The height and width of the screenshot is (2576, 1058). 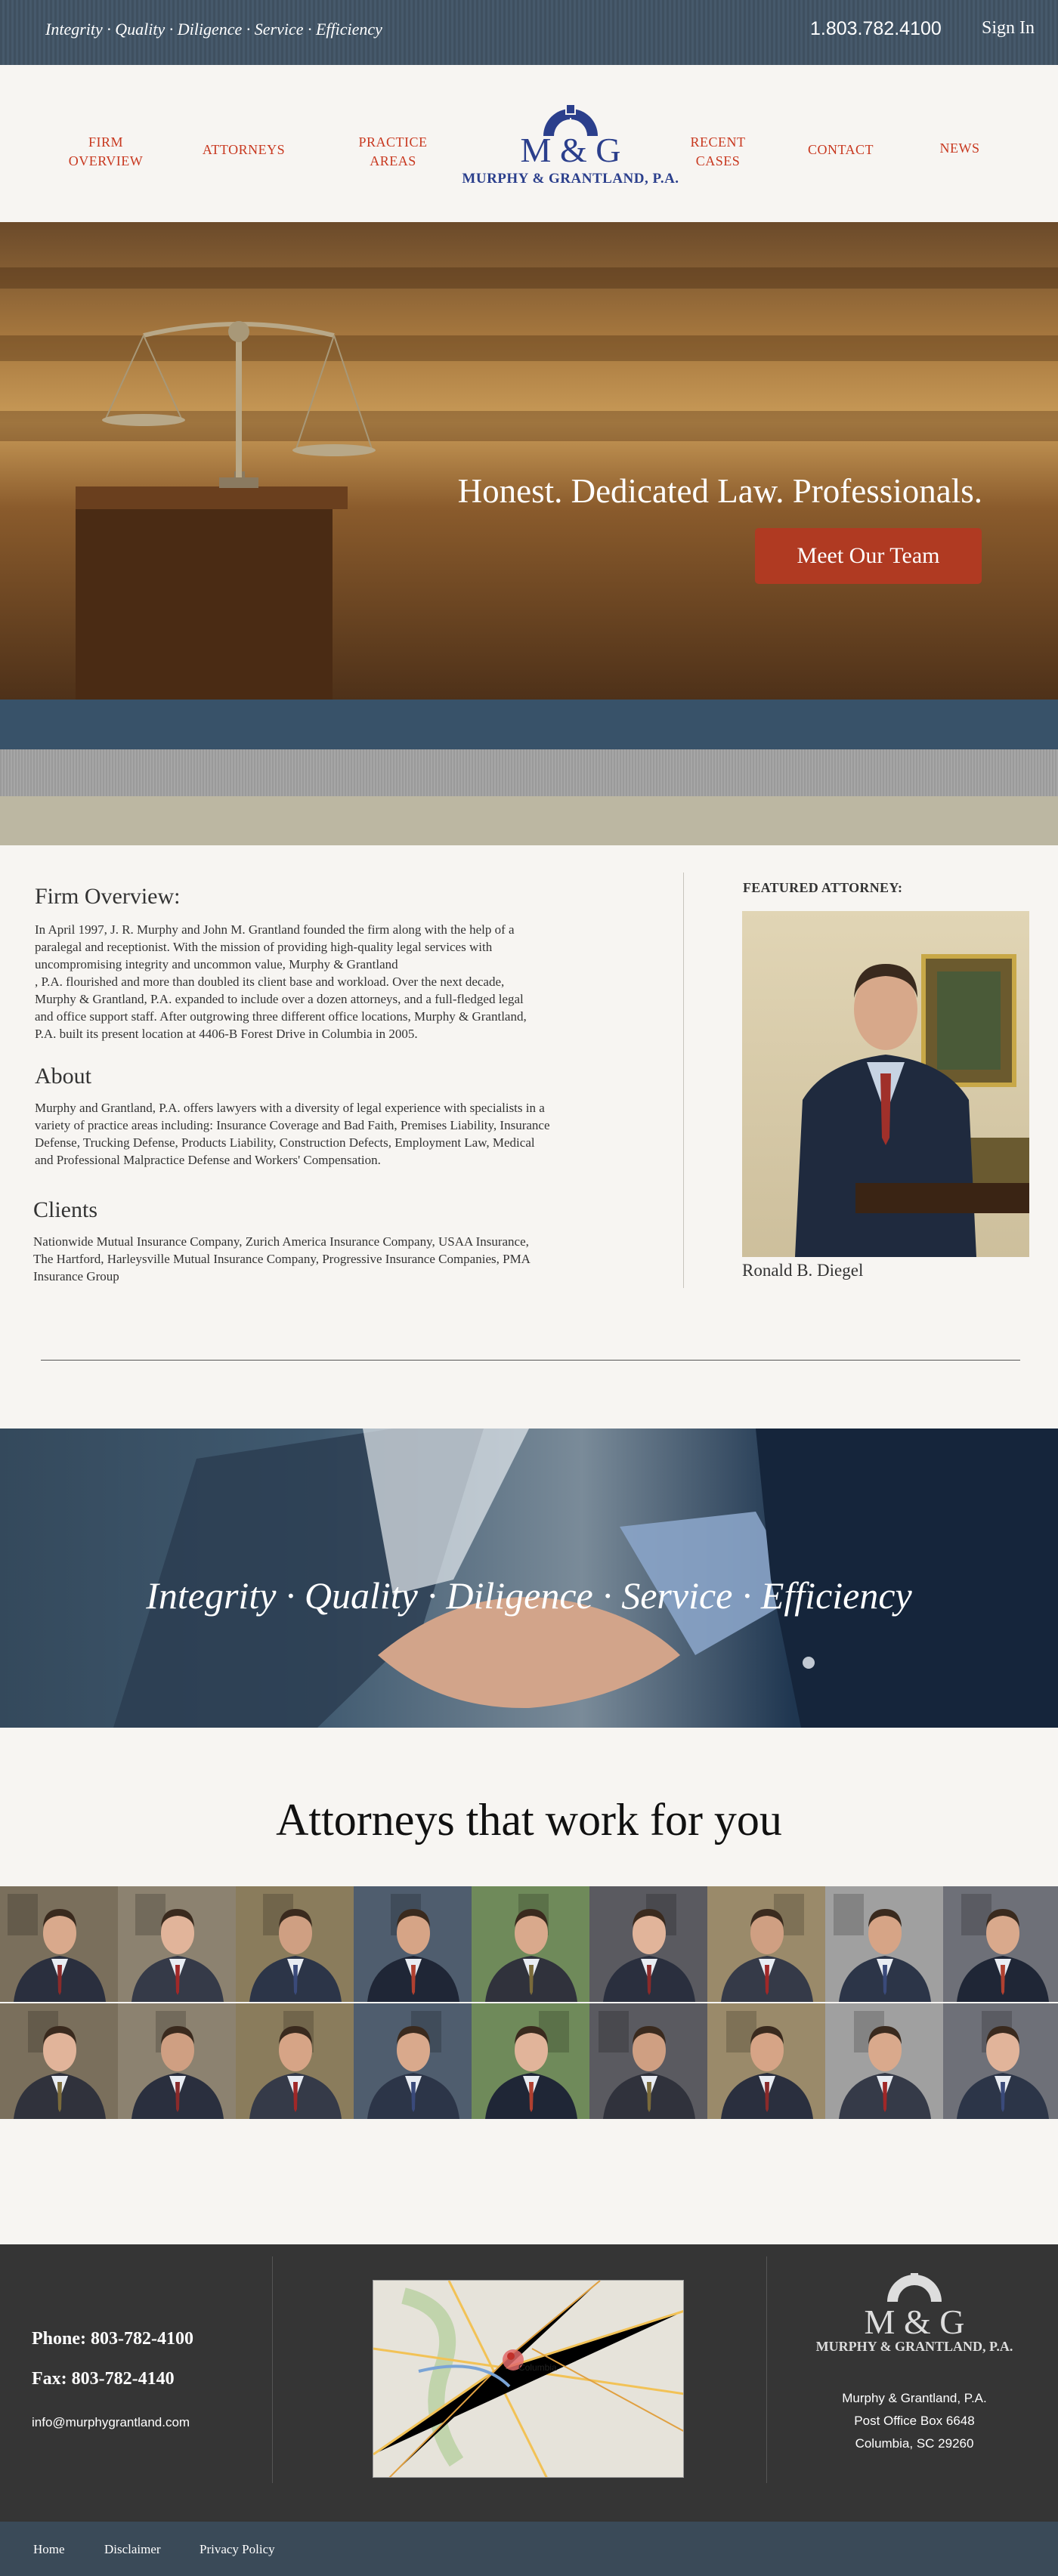 What do you see at coordinates (868, 556) in the screenshot?
I see `meet-our-team-button: Meet Our Team` at bounding box center [868, 556].